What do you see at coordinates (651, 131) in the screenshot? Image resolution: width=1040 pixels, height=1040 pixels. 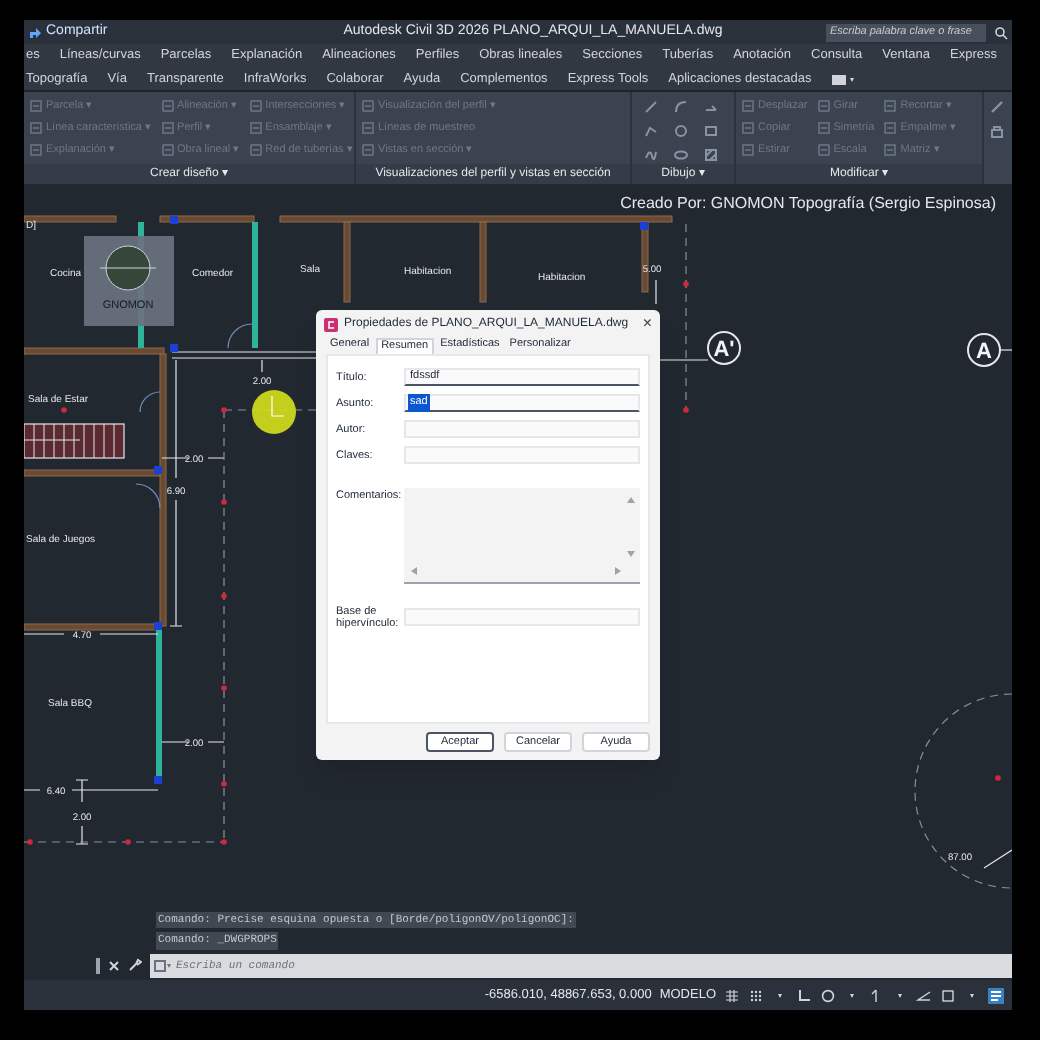 I see `polyline-icon` at bounding box center [651, 131].